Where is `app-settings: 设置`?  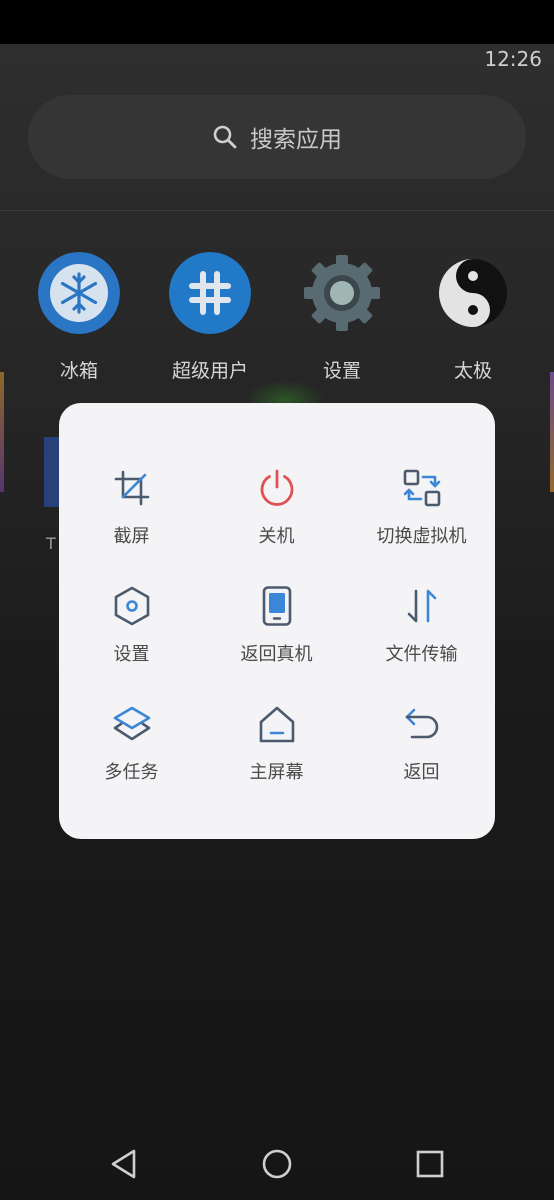 app-settings: 设置 is located at coordinates (342, 317).